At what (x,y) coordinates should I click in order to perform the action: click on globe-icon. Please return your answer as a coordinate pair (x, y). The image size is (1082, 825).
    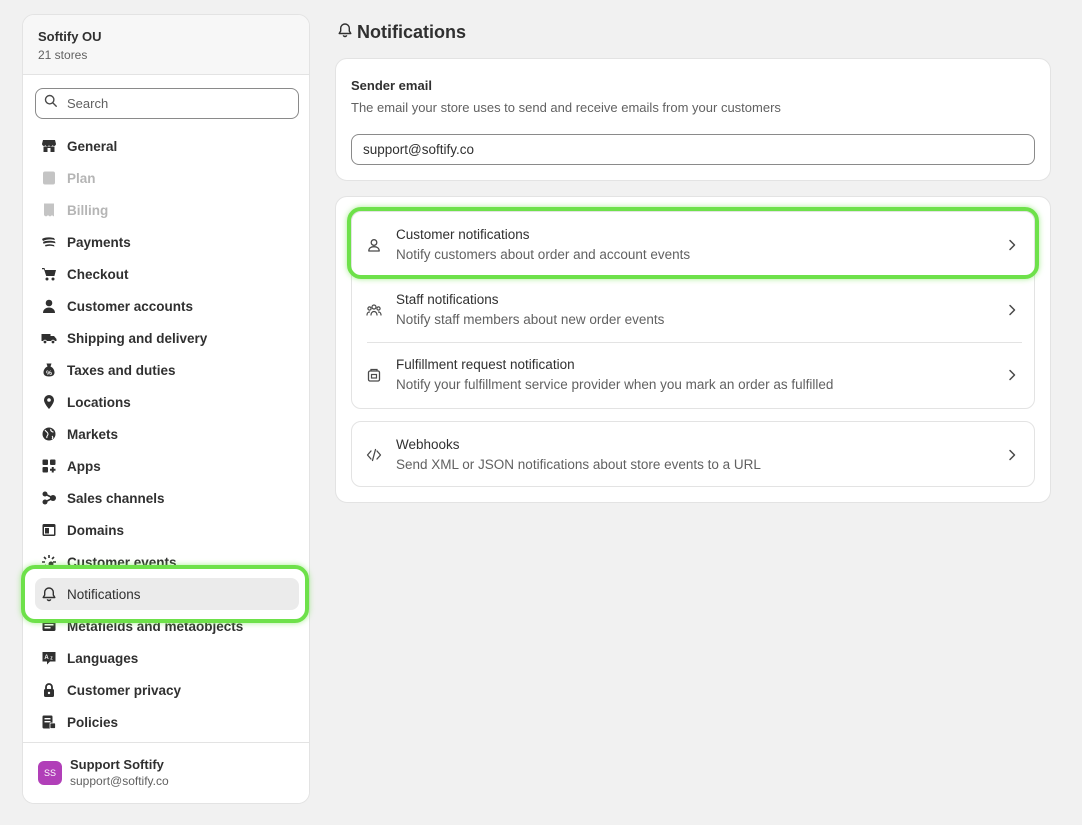
    Looking at the image, I should click on (49, 434).